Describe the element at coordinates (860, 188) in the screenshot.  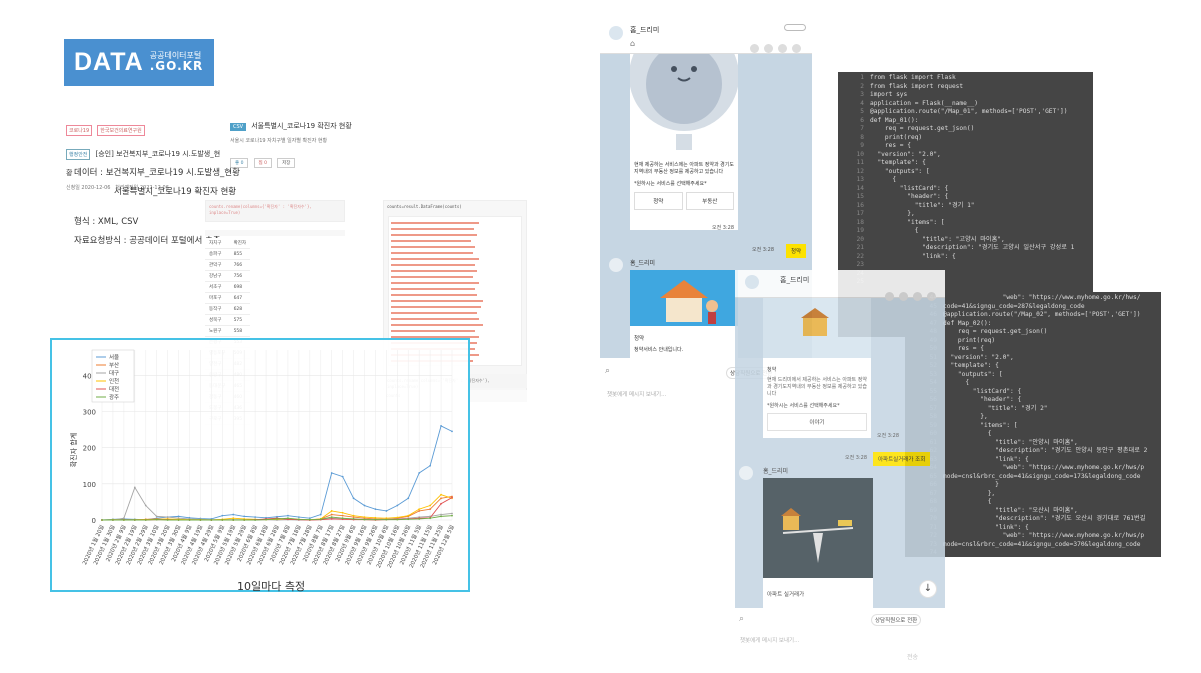
I see `line-number: 14` at that location.